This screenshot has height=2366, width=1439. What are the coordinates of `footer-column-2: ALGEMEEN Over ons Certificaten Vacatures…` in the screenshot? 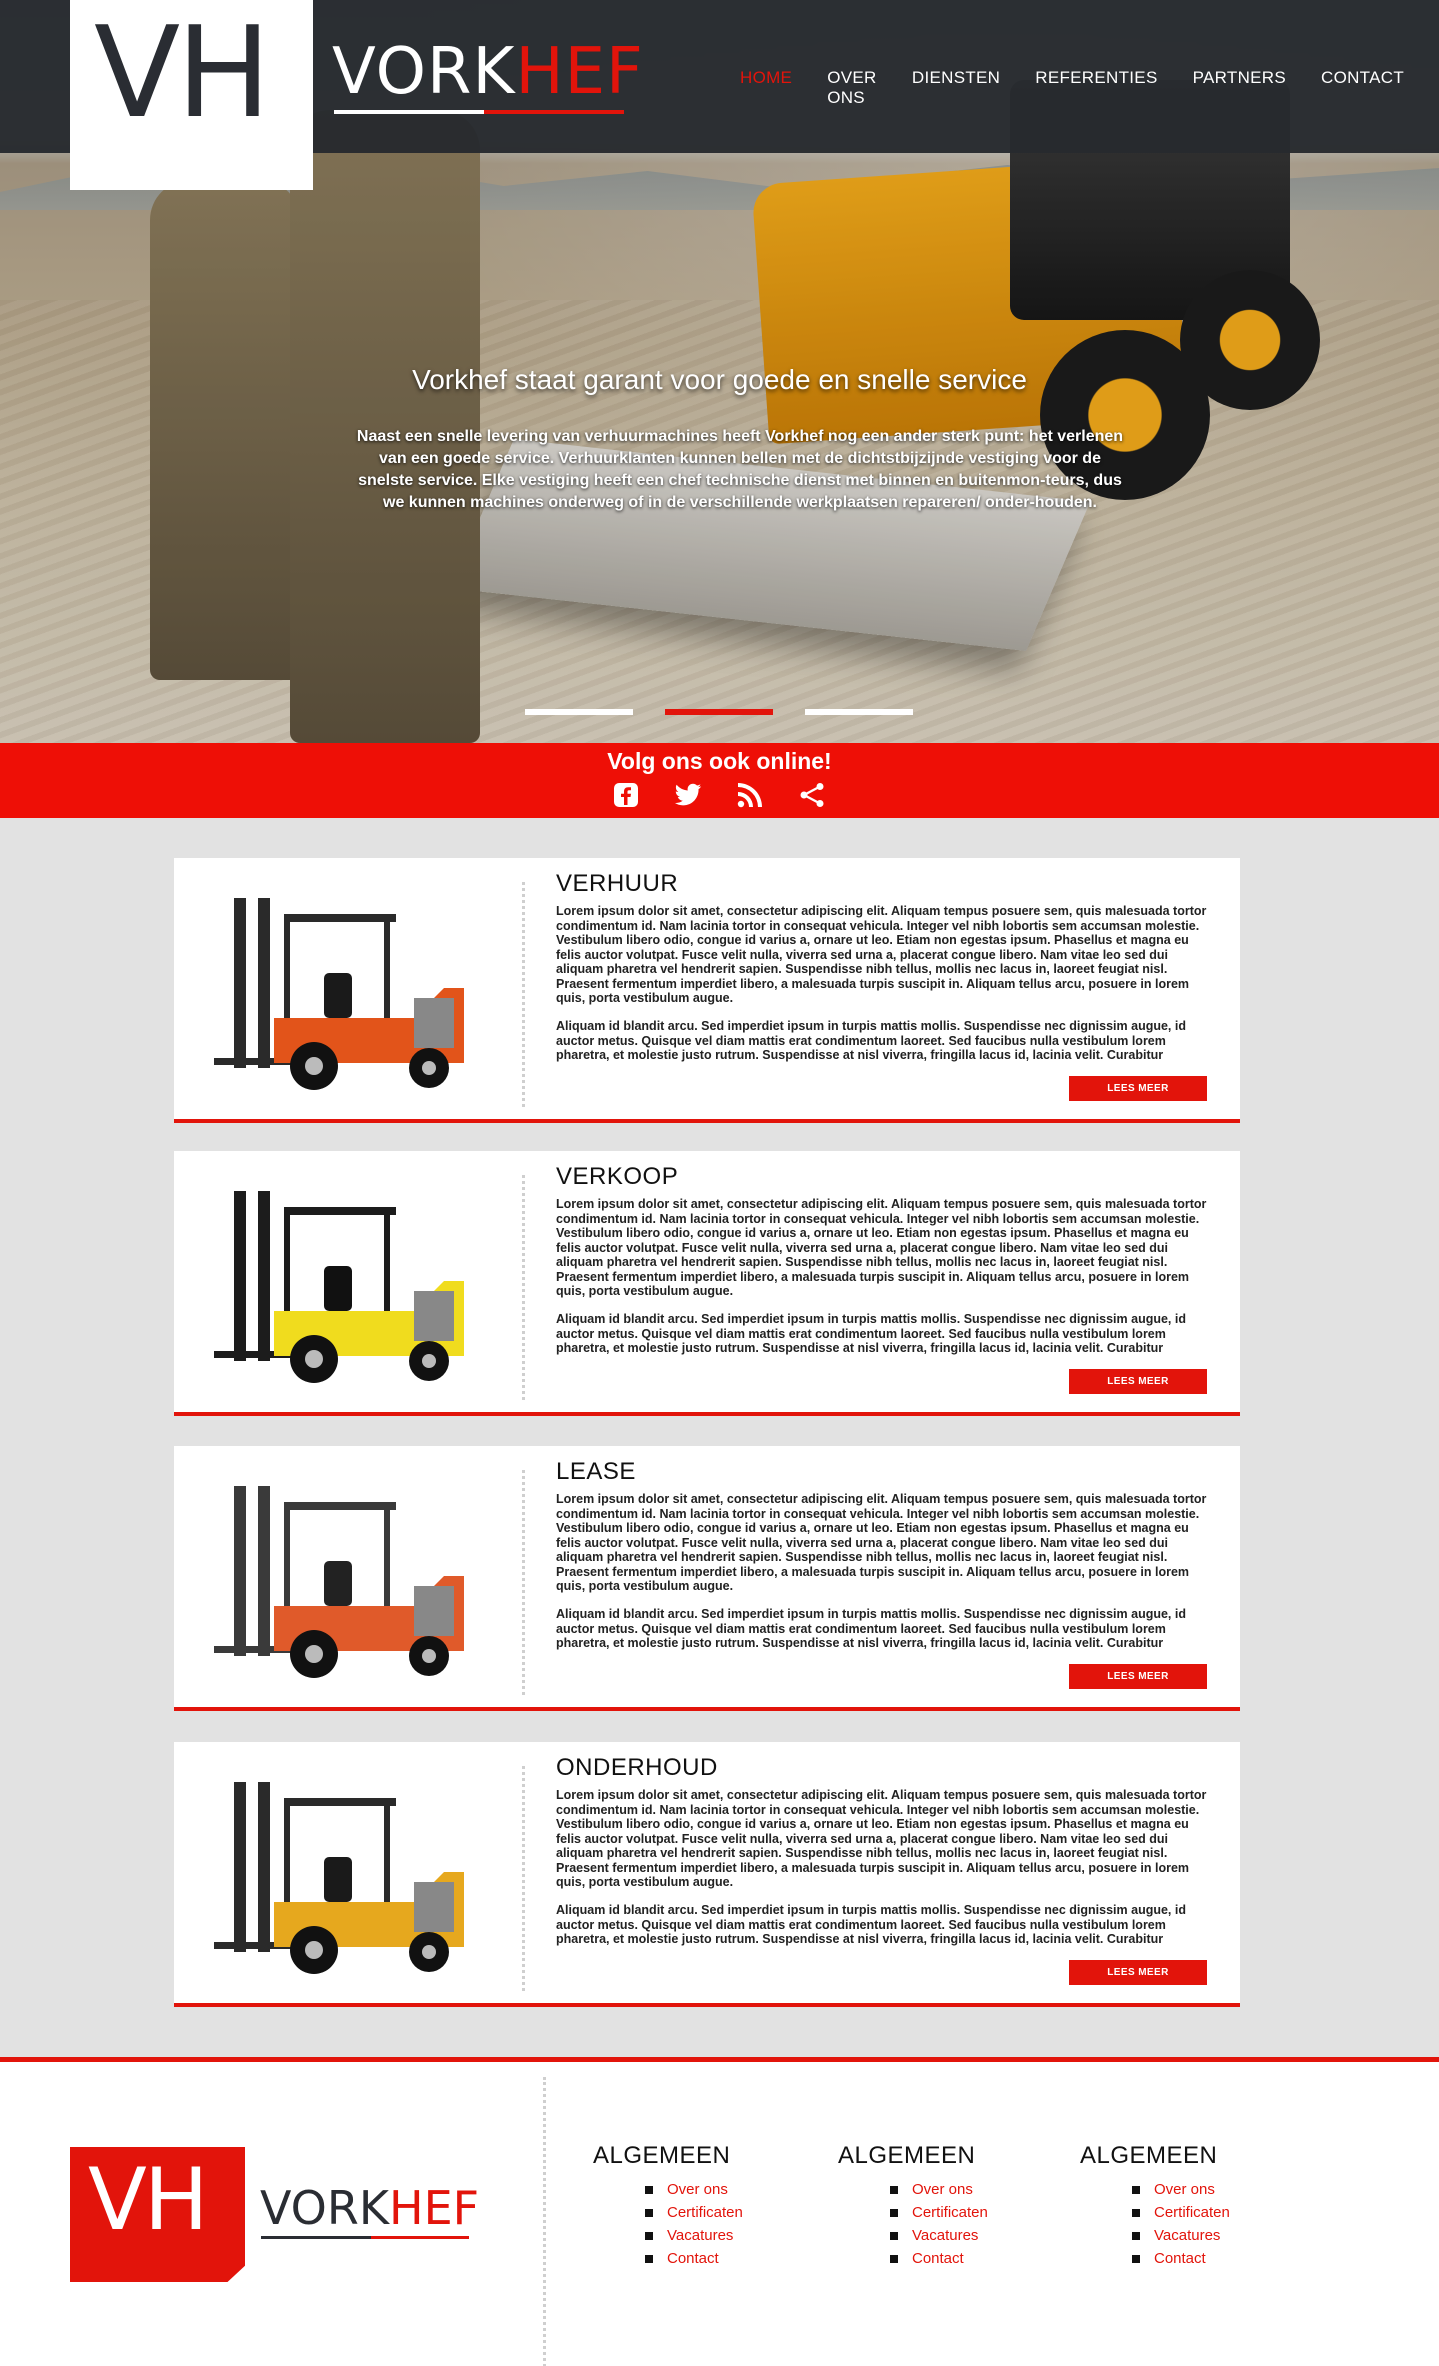 It's located at (913, 2206).